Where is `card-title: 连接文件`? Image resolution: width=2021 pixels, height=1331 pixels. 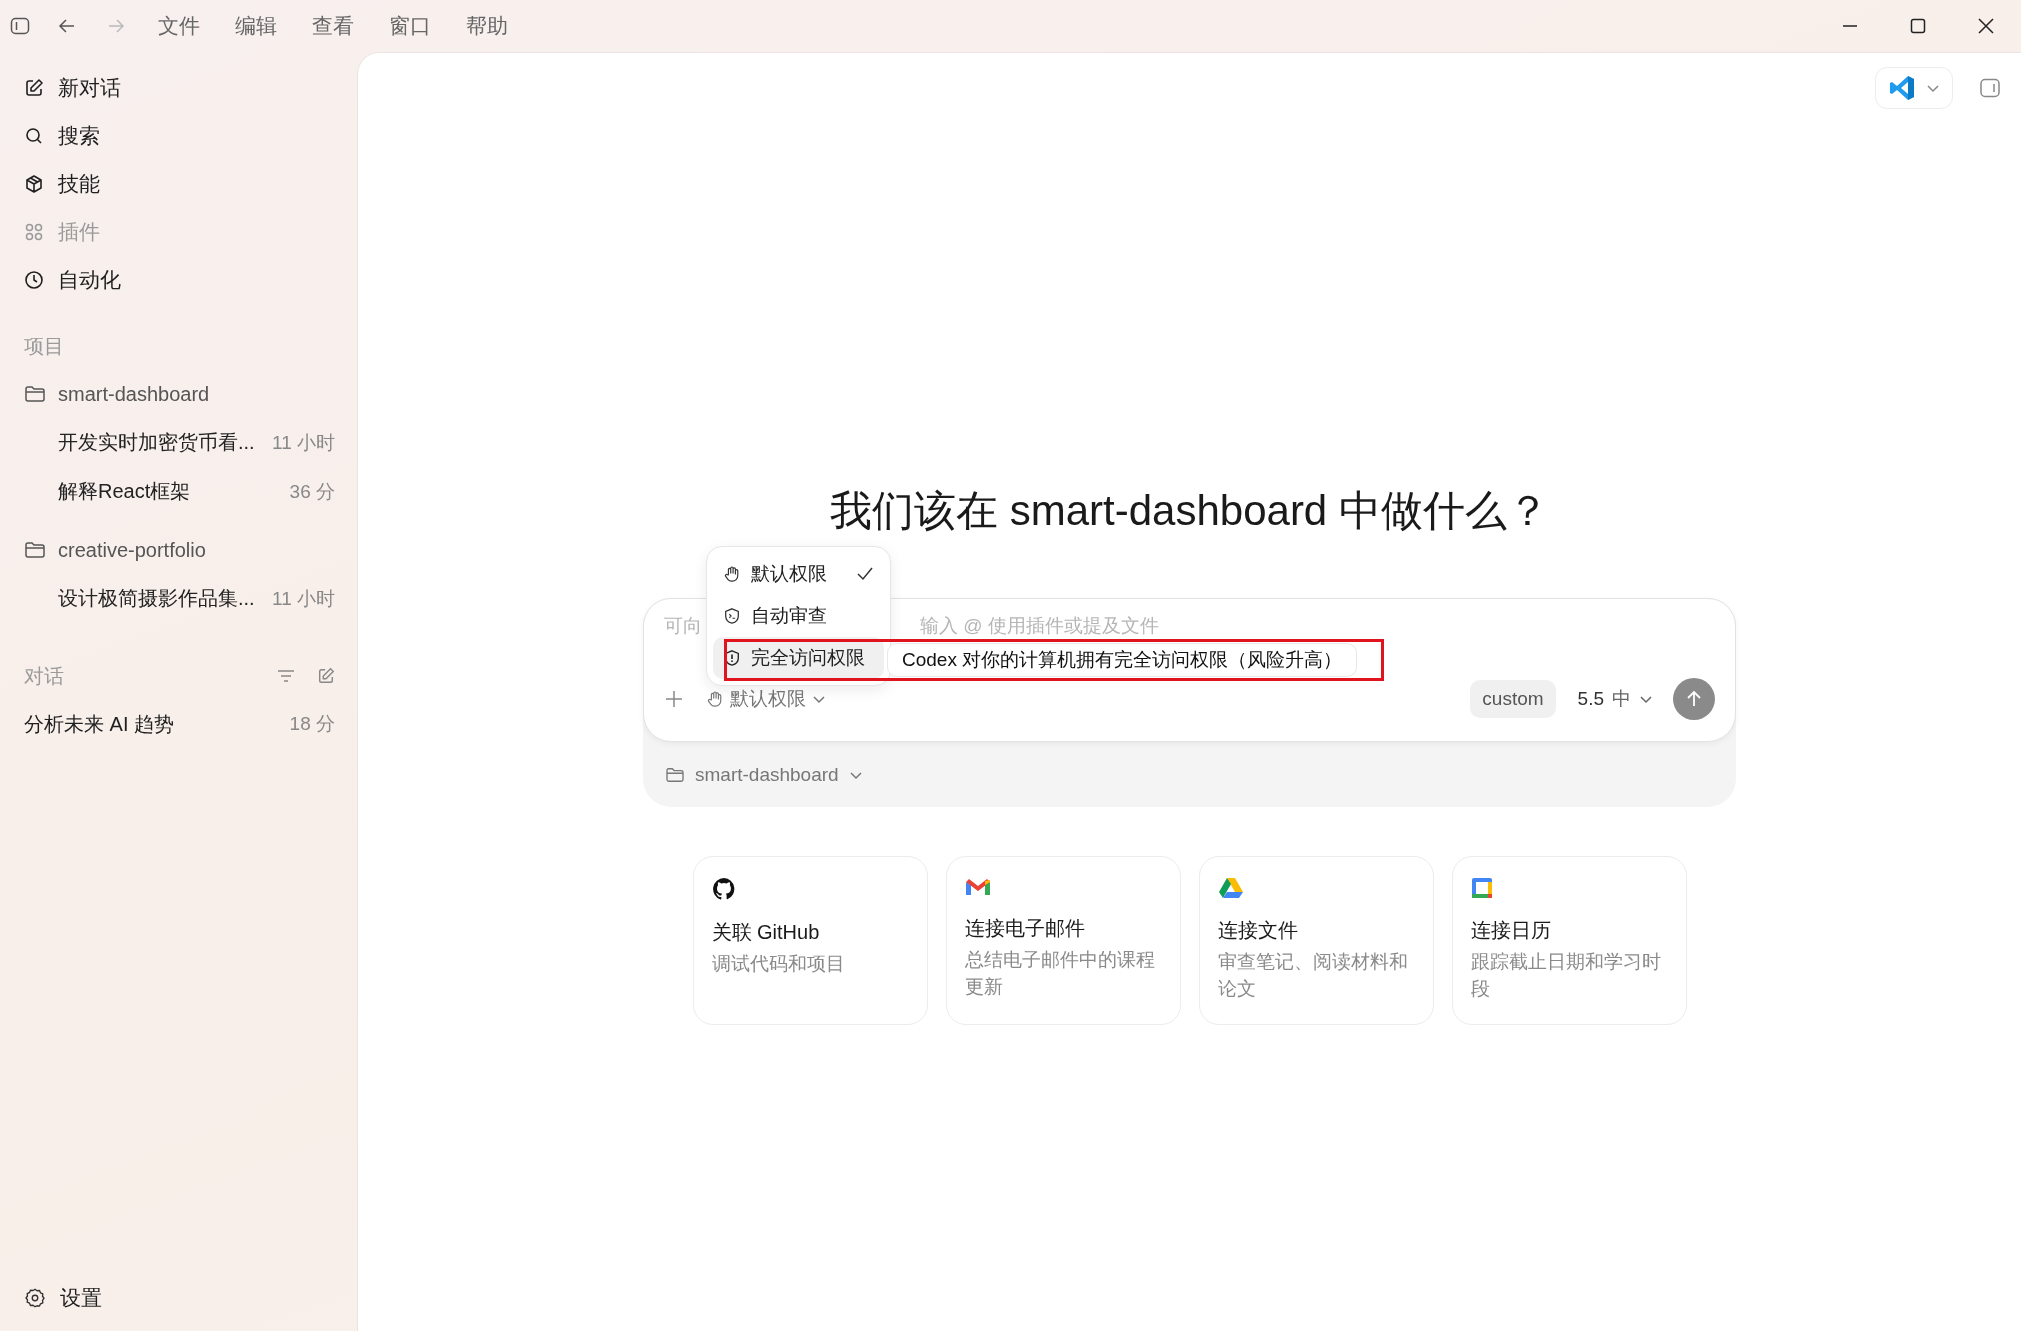 card-title: 连接文件 is located at coordinates (1257, 930).